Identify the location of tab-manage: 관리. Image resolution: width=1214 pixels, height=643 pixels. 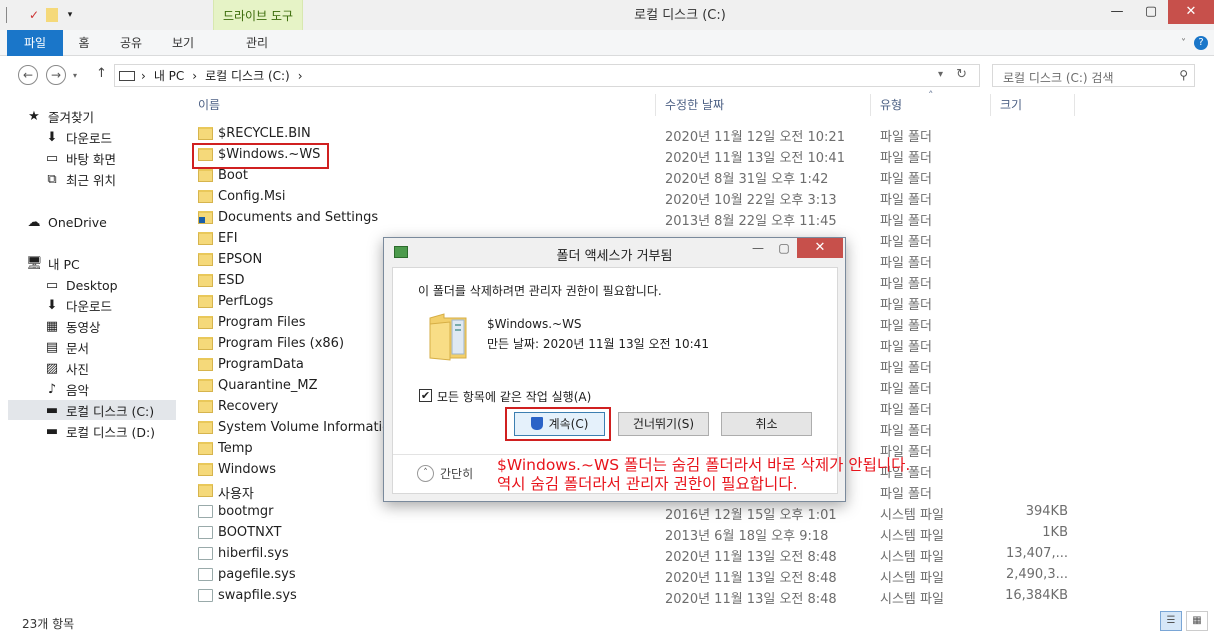
(257, 43).